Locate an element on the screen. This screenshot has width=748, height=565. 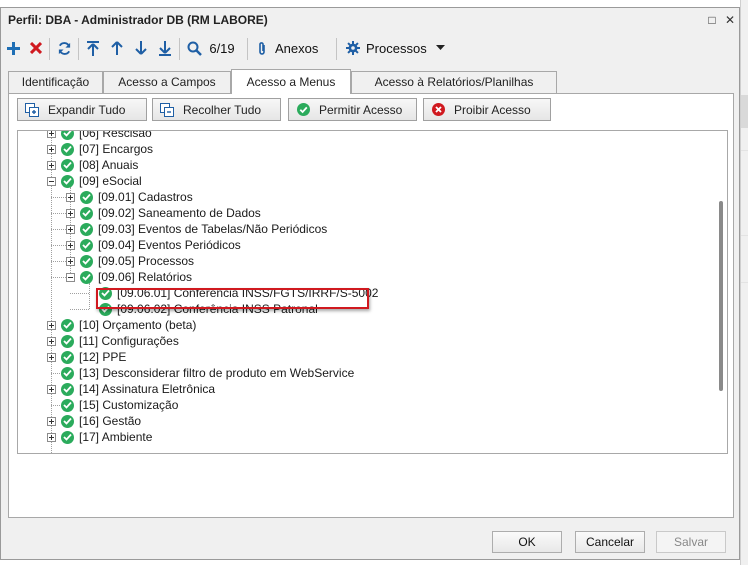
scrollbar-thumb is located at coordinates (721, 296).